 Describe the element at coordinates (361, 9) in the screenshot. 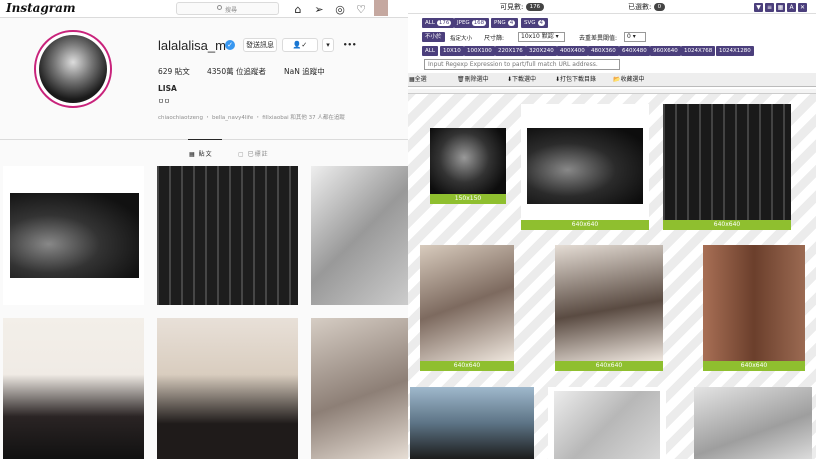

I see `heart-icon: ♡` at that location.